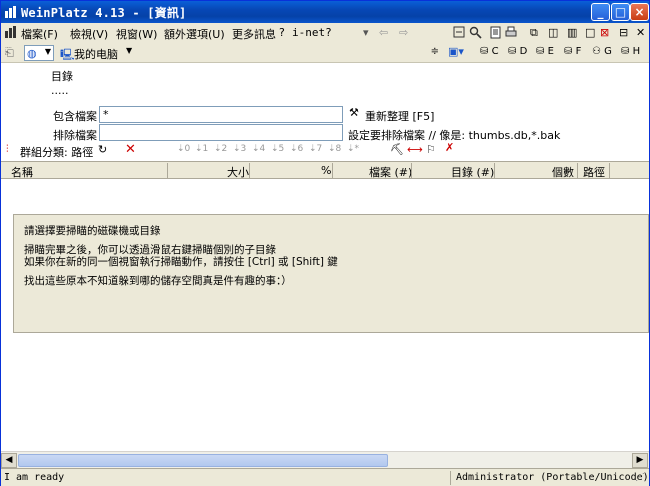 This screenshot has height=486, width=650. Describe the element at coordinates (221, 114) in the screenshot. I see `include-files-input: *` at that location.